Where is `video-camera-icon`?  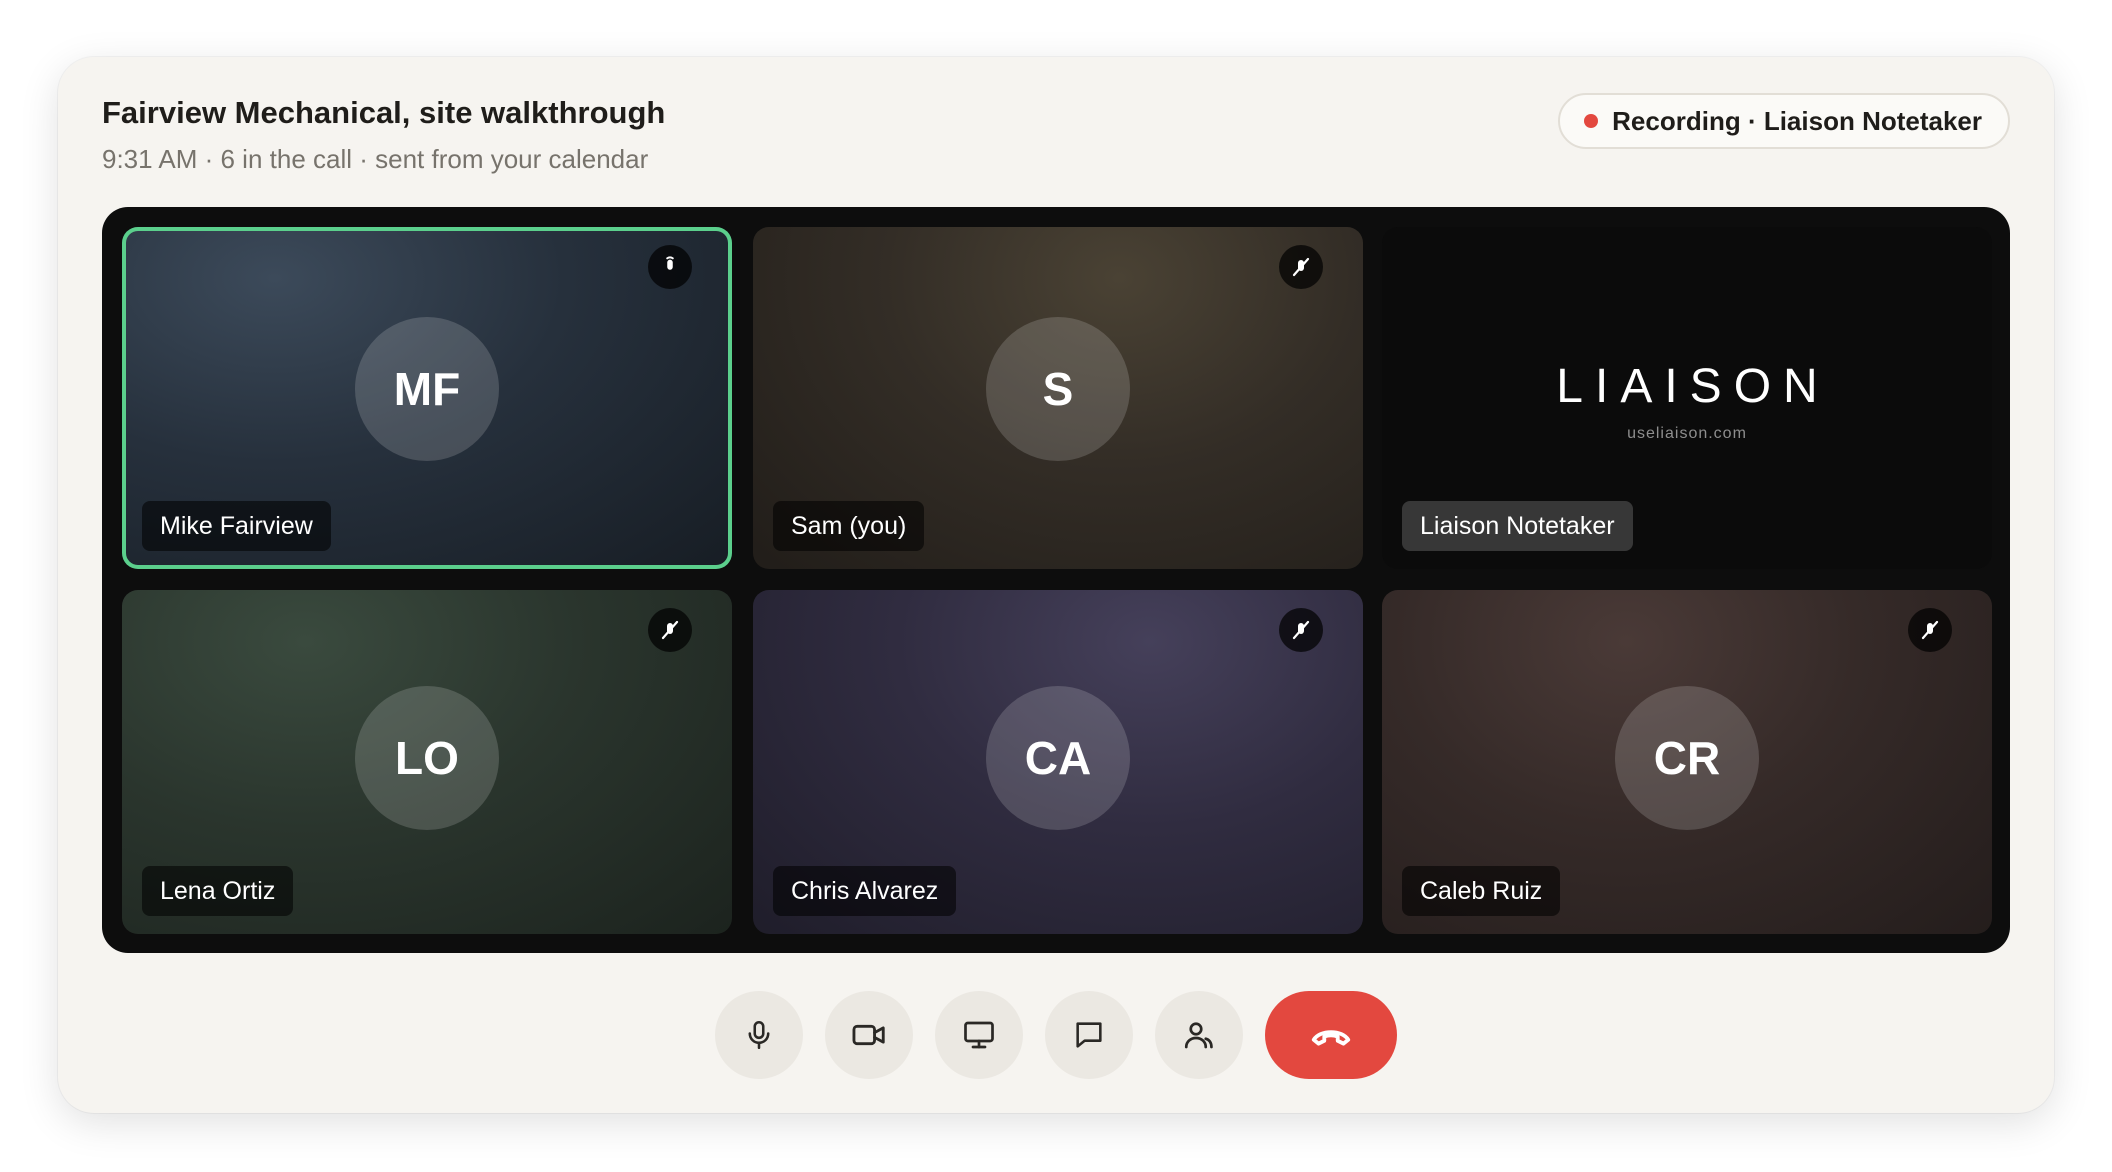 video-camera-icon is located at coordinates (868, 1035).